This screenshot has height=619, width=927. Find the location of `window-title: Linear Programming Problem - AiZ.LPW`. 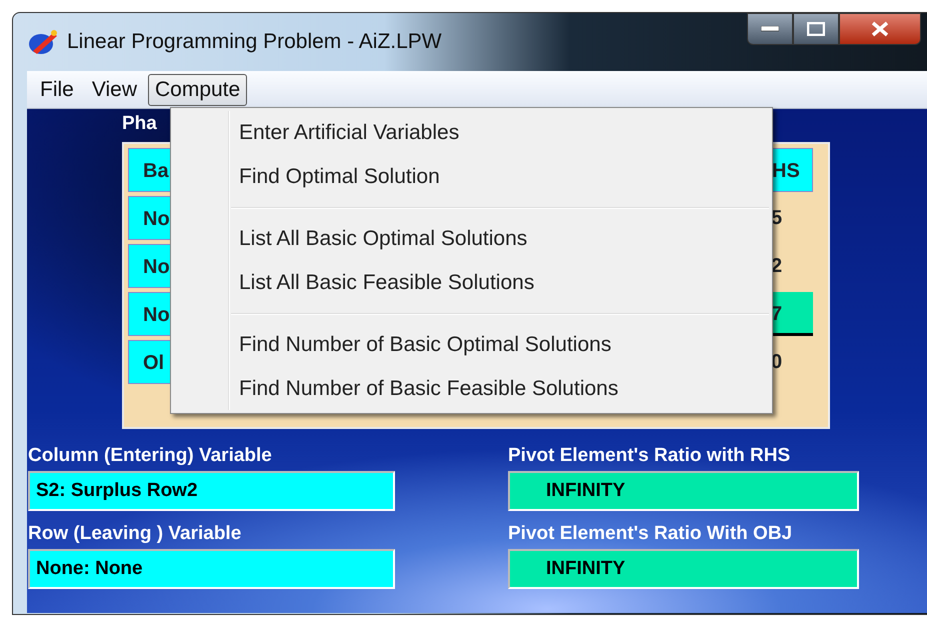

window-title: Linear Programming Problem - AiZ.LPW is located at coordinates (254, 42).